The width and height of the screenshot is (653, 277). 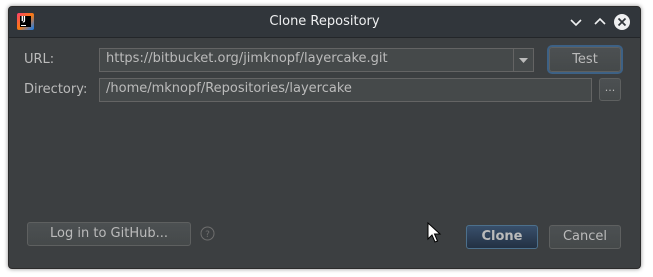 I want to click on close-circle-icon, so click(x=622, y=22).